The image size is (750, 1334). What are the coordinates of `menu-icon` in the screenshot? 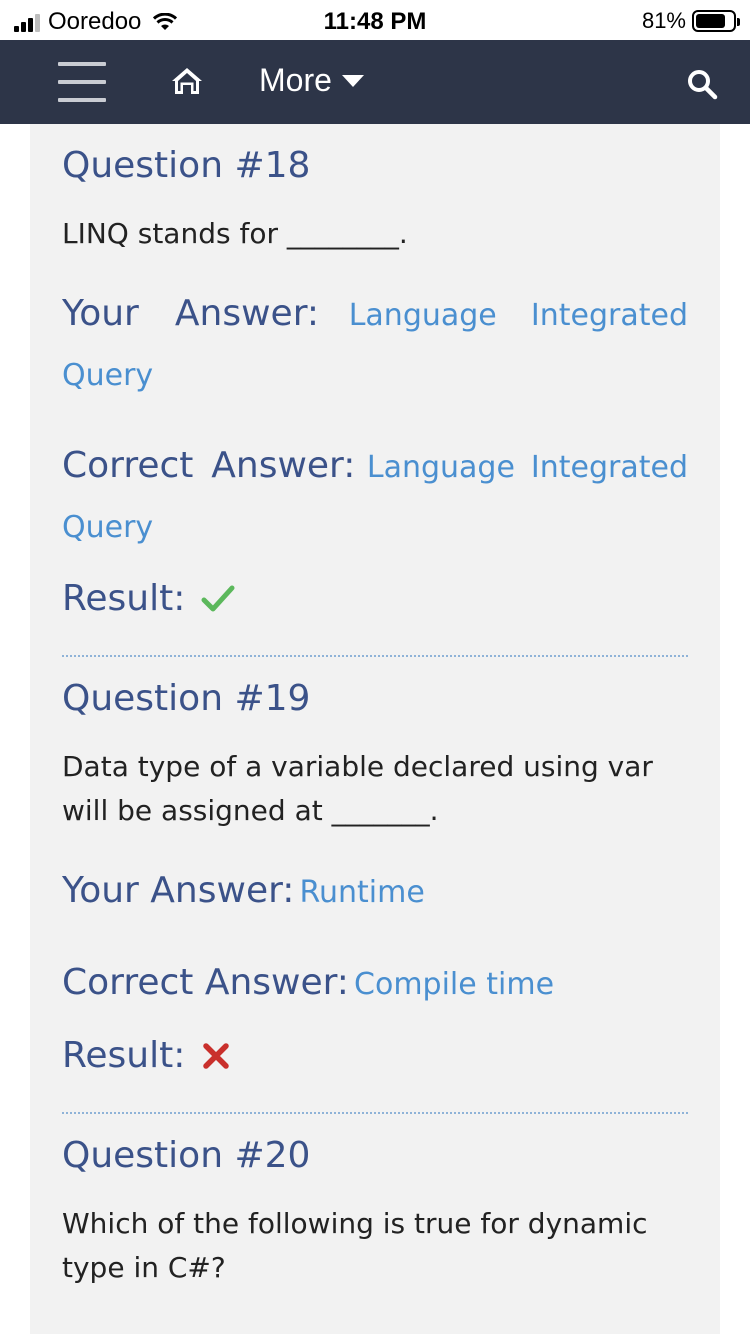 It's located at (84, 83).